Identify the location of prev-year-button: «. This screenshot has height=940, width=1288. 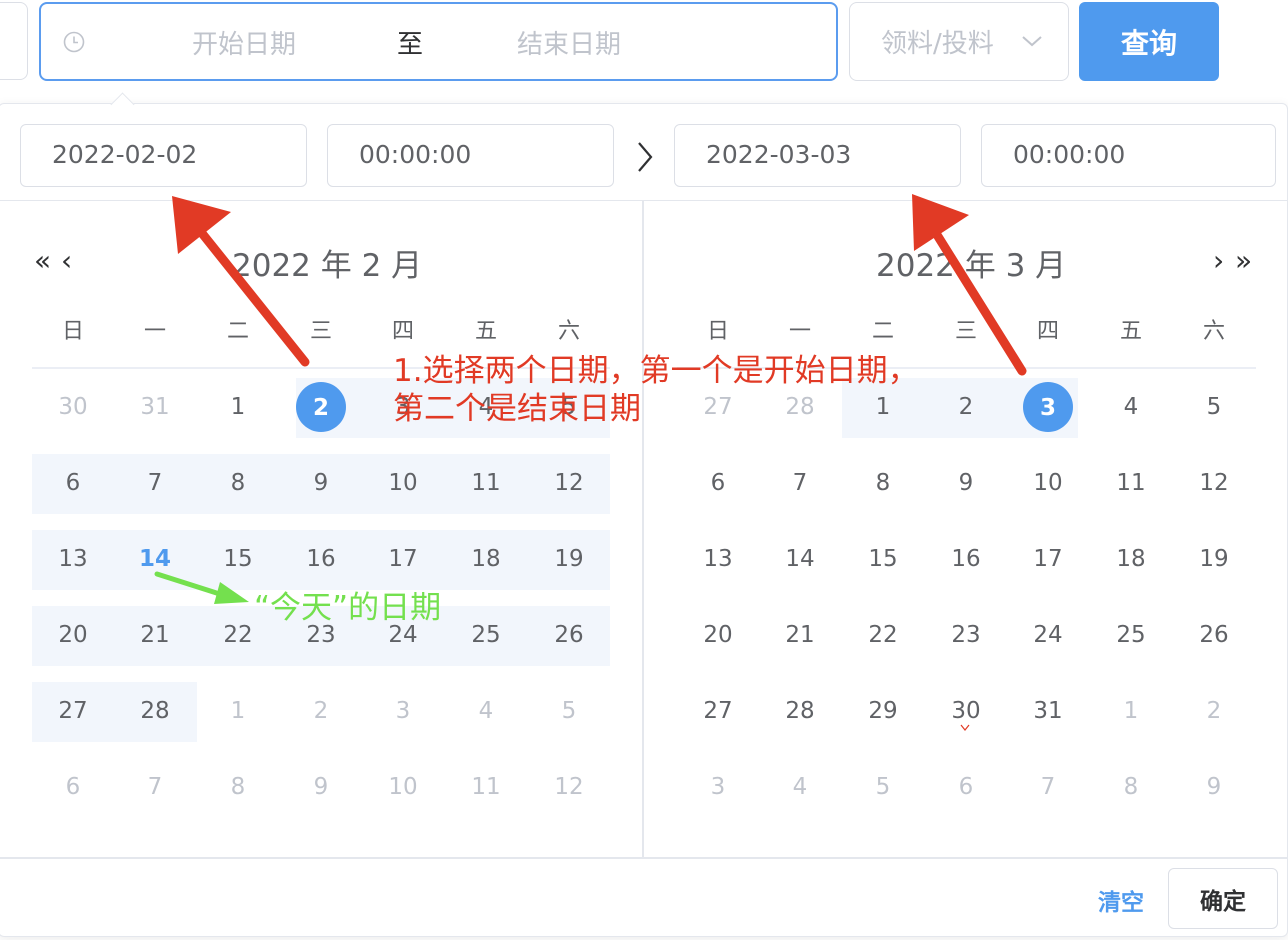
(42, 260).